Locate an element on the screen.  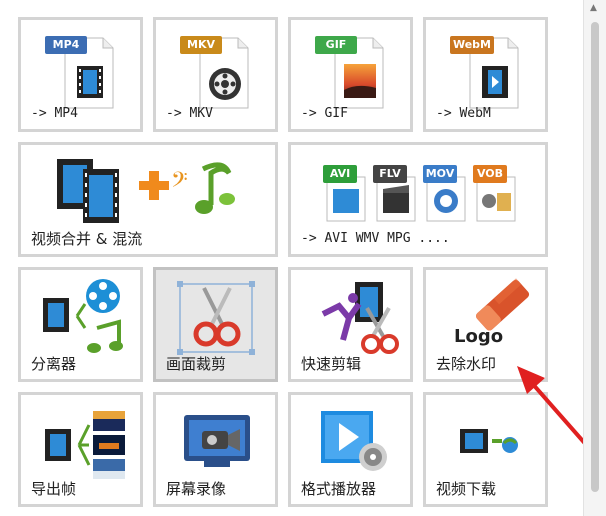
tile-label: -> GIF is located at coordinates (324, 113).